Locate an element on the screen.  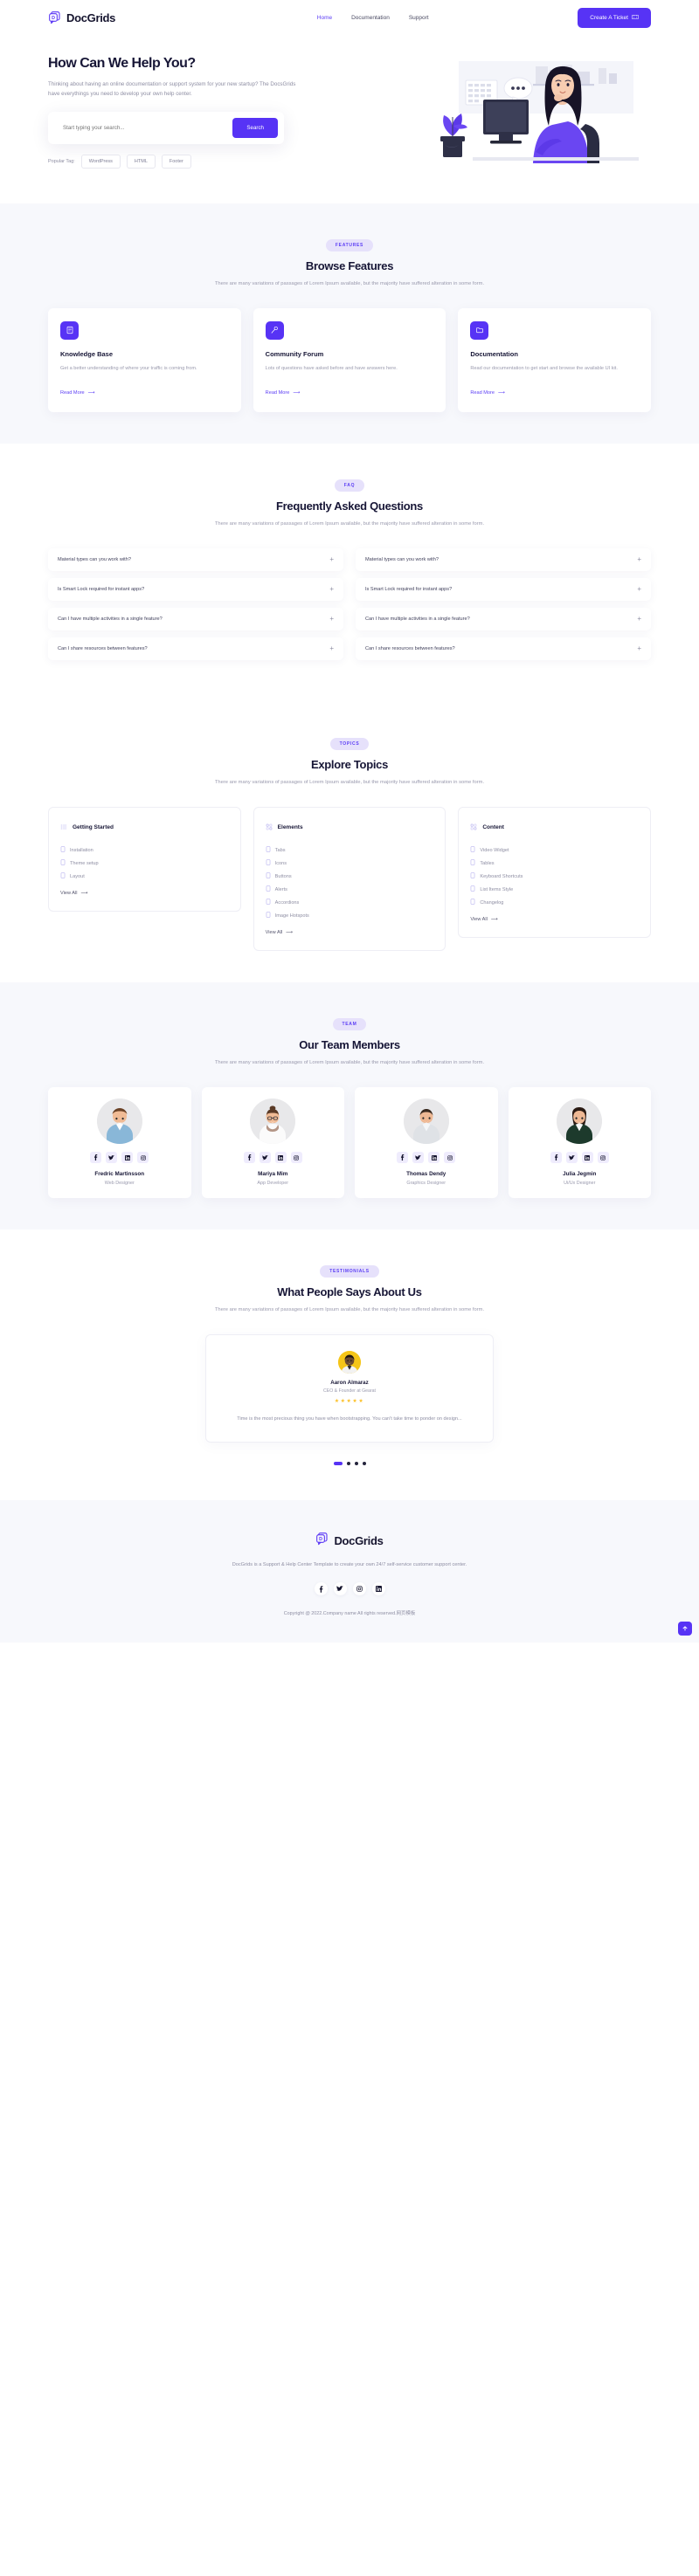
topic-list-item: Layout is located at coordinates (145, 876).